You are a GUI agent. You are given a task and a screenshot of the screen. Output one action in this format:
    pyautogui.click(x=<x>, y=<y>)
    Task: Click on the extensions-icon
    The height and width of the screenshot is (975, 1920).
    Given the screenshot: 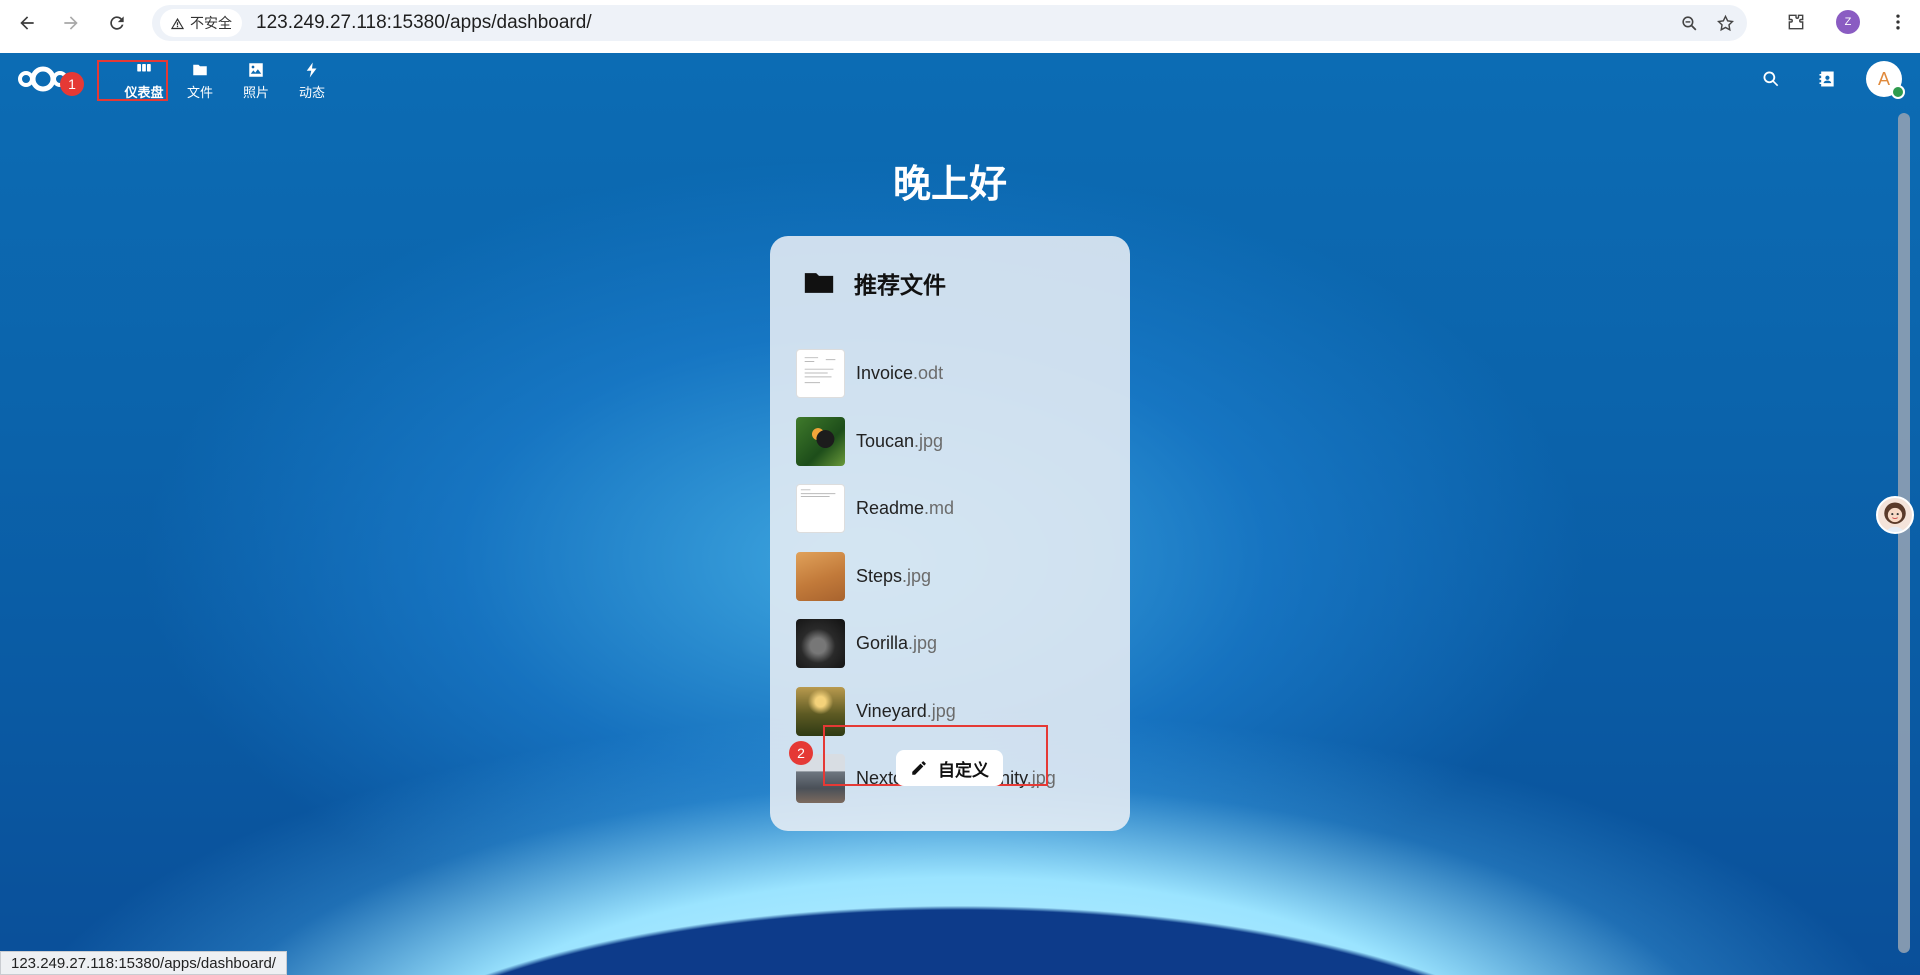 What is the action you would take?
    pyautogui.click(x=1796, y=22)
    